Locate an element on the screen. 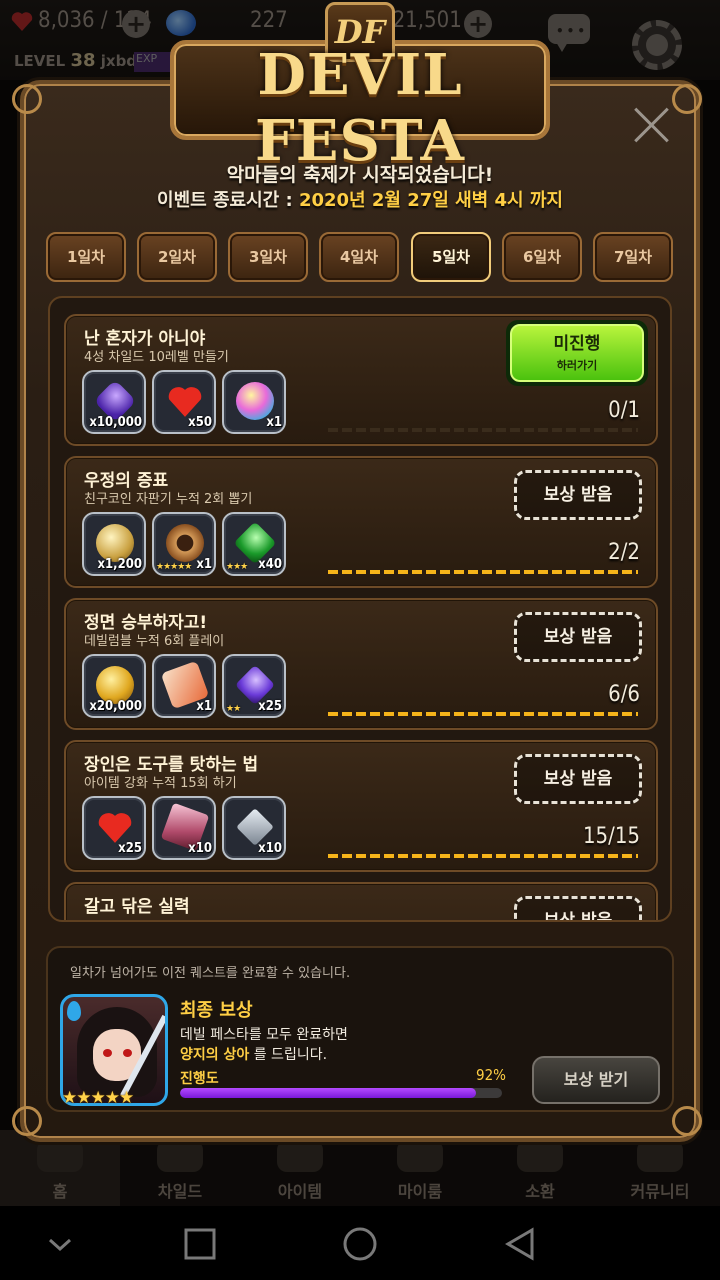 This screenshot has height=1280, width=720. reward-qty: x10,000 is located at coordinates (115, 422).